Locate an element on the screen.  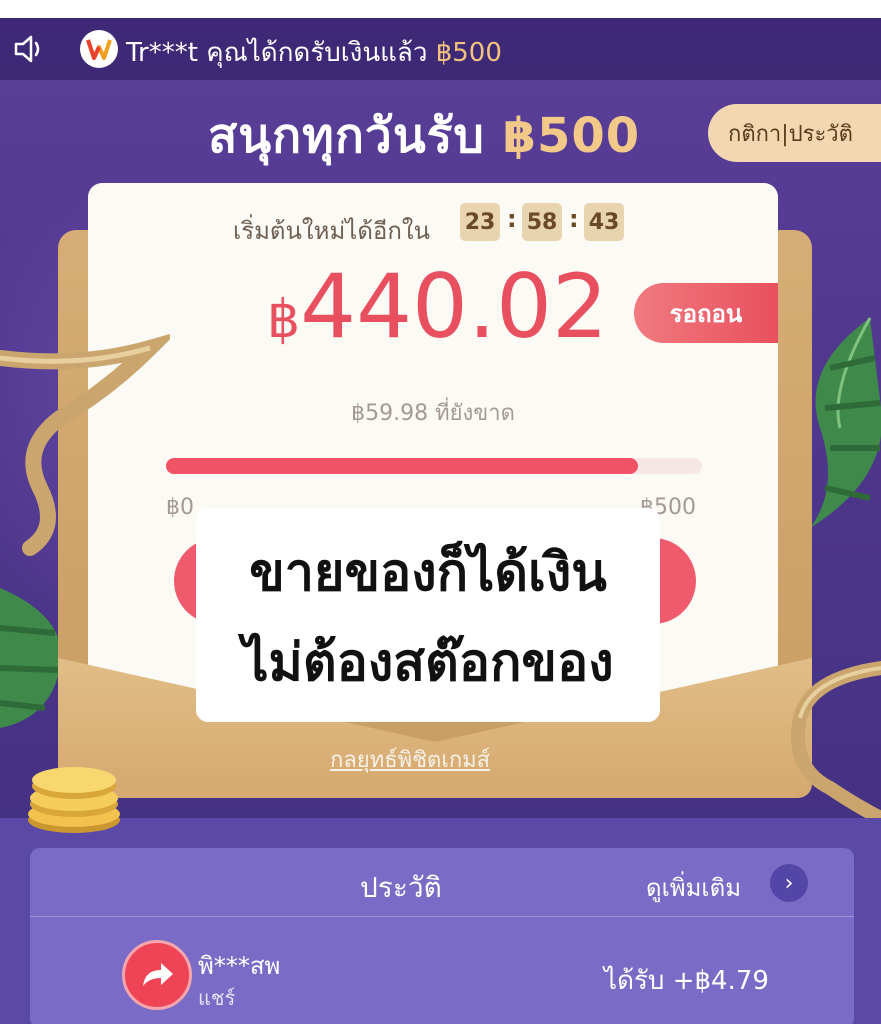
timer-minutes: 58 is located at coordinates (542, 222).